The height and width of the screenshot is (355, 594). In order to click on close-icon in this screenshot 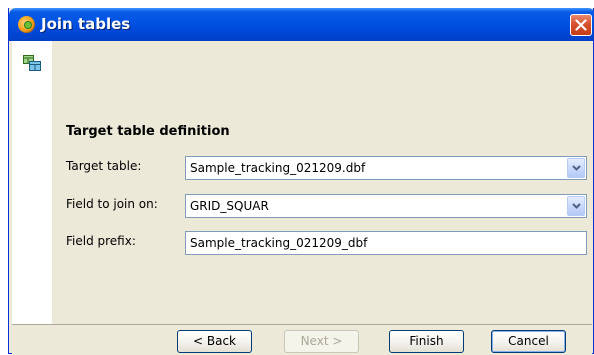, I will do `click(581, 25)`.